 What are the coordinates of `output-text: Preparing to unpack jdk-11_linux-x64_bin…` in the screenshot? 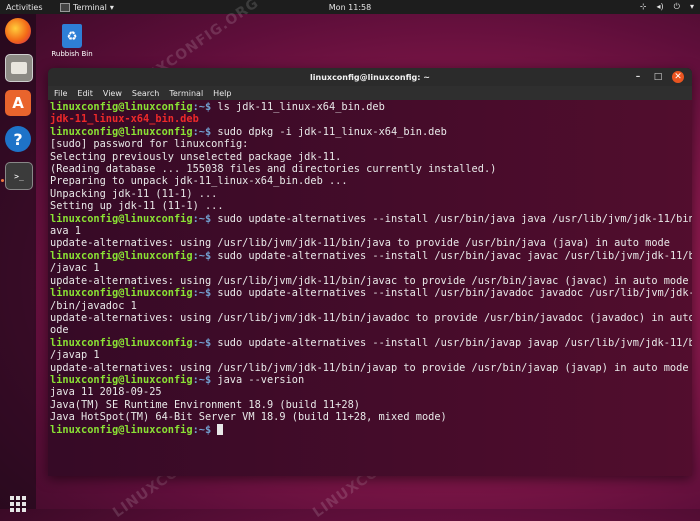 It's located at (199, 181).